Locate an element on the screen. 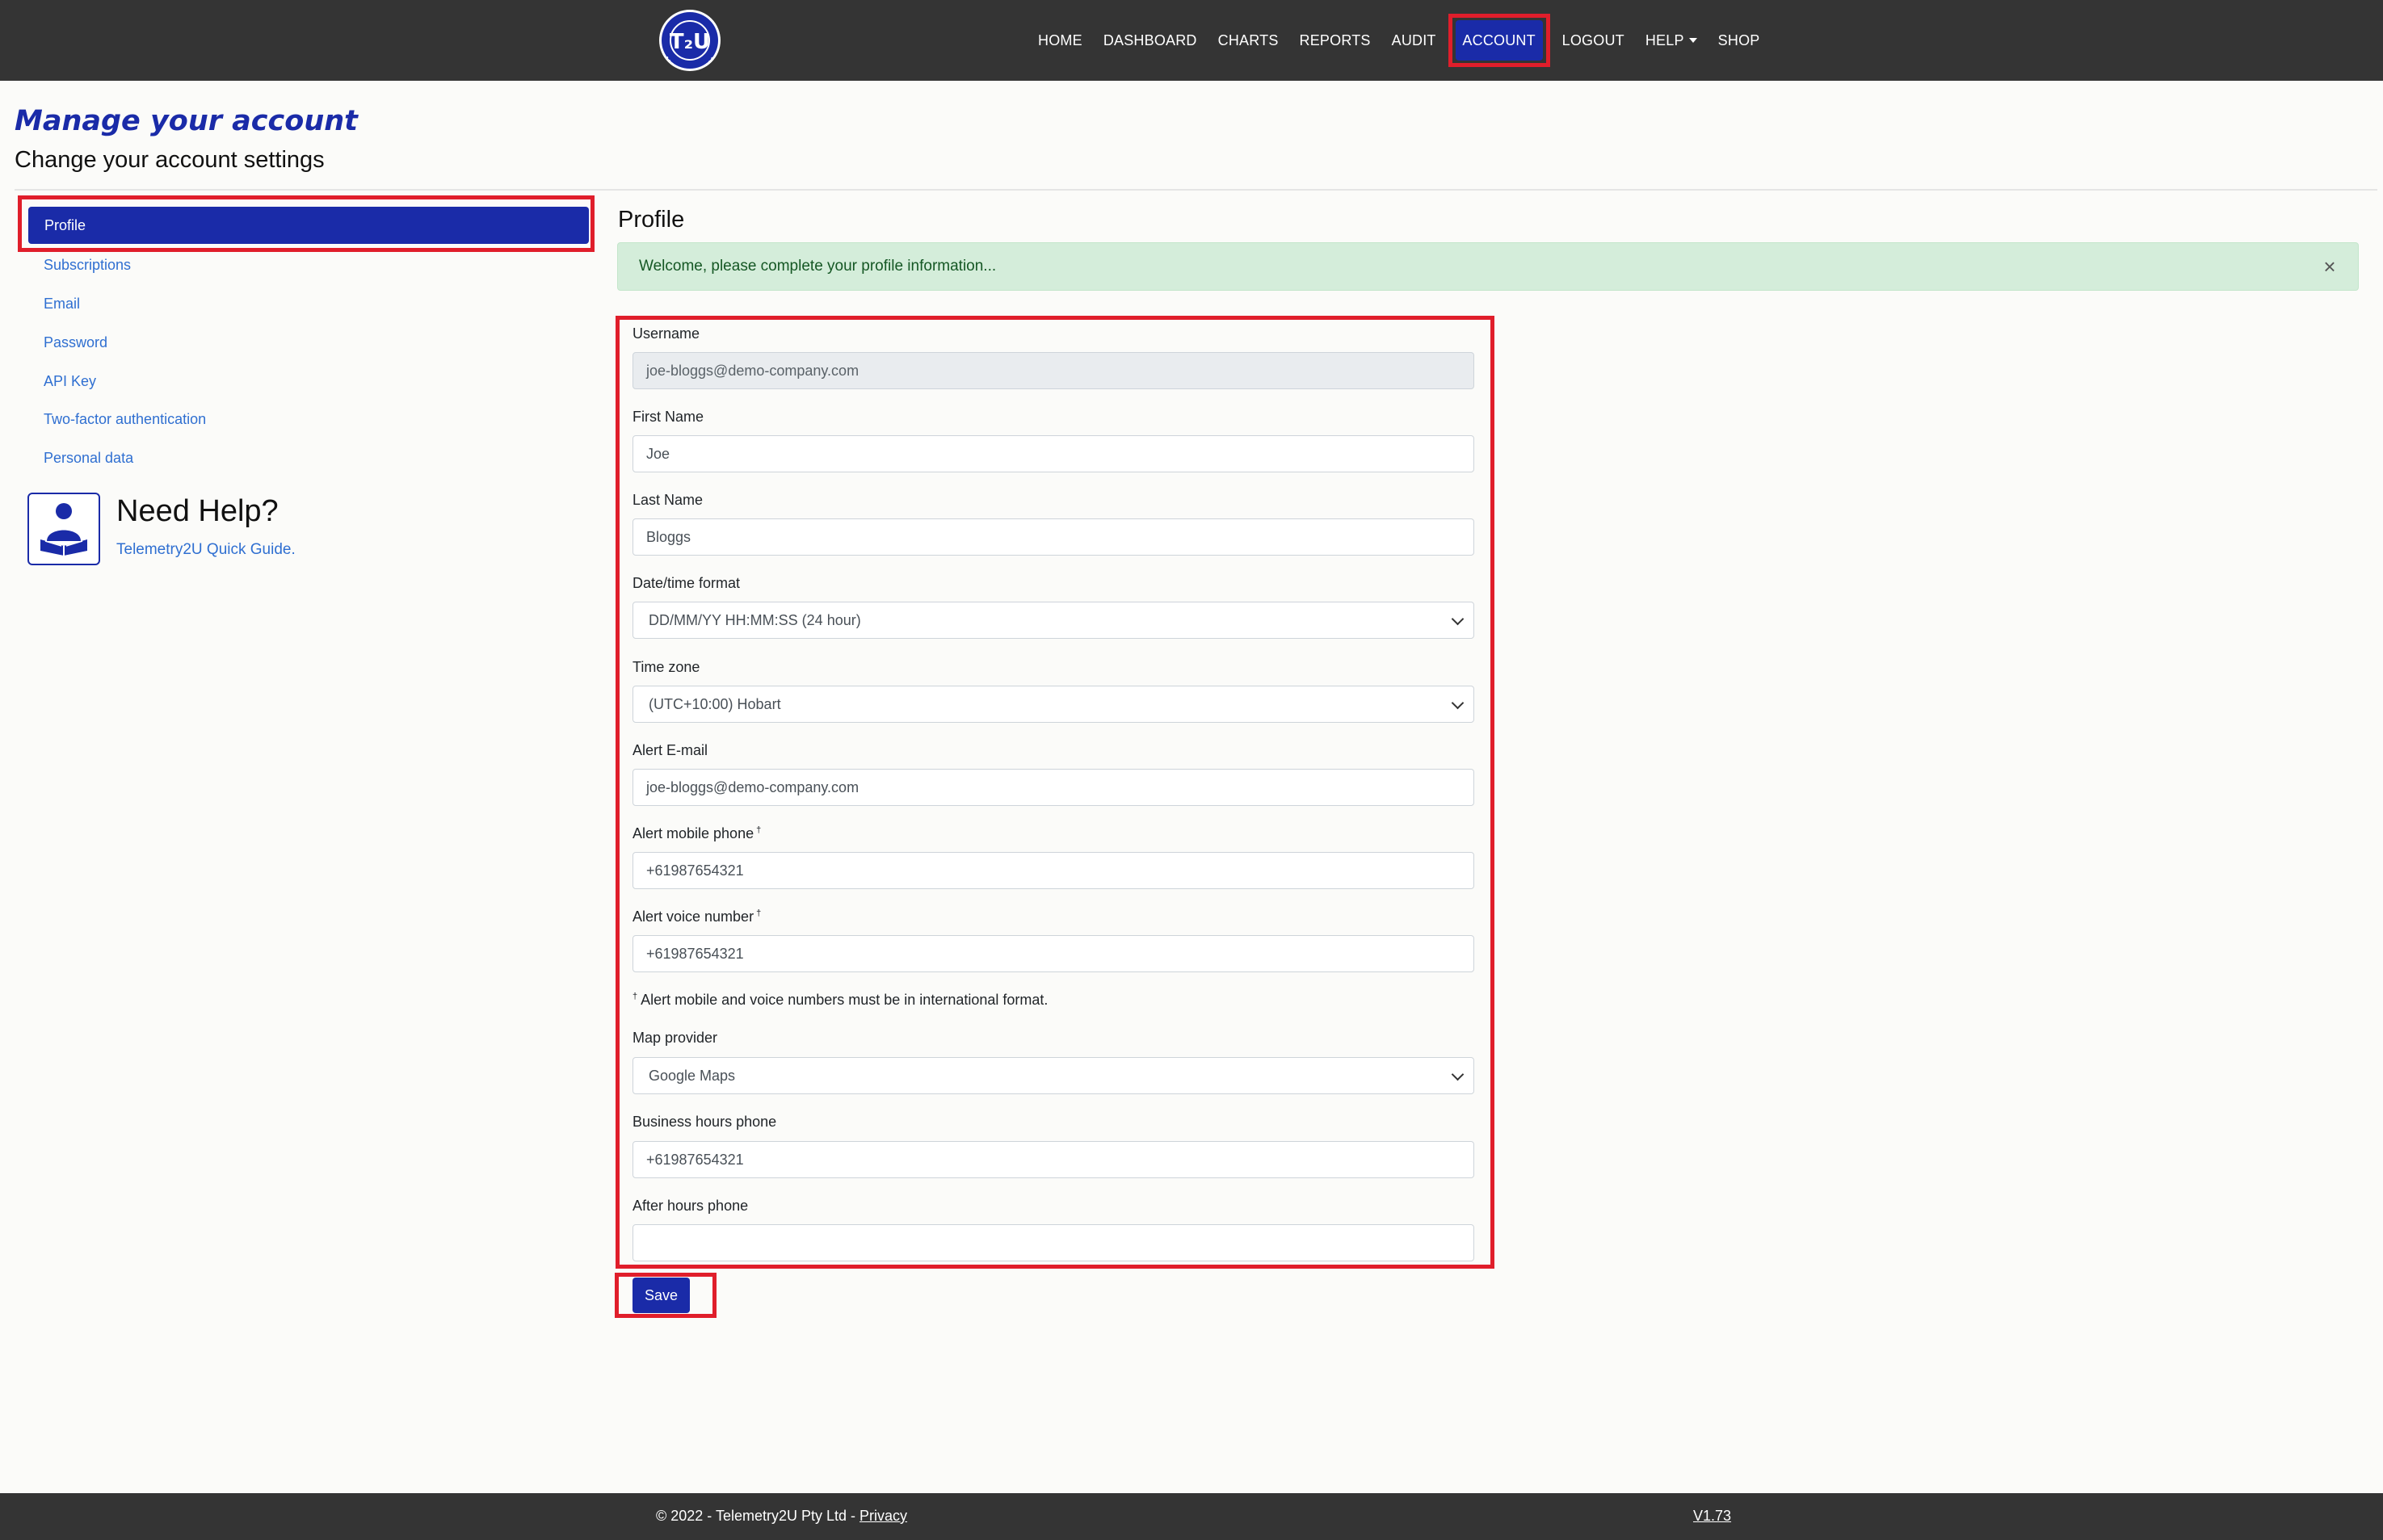 This screenshot has height=1540, width=2383. header-divider is located at coordinates (1196, 190).